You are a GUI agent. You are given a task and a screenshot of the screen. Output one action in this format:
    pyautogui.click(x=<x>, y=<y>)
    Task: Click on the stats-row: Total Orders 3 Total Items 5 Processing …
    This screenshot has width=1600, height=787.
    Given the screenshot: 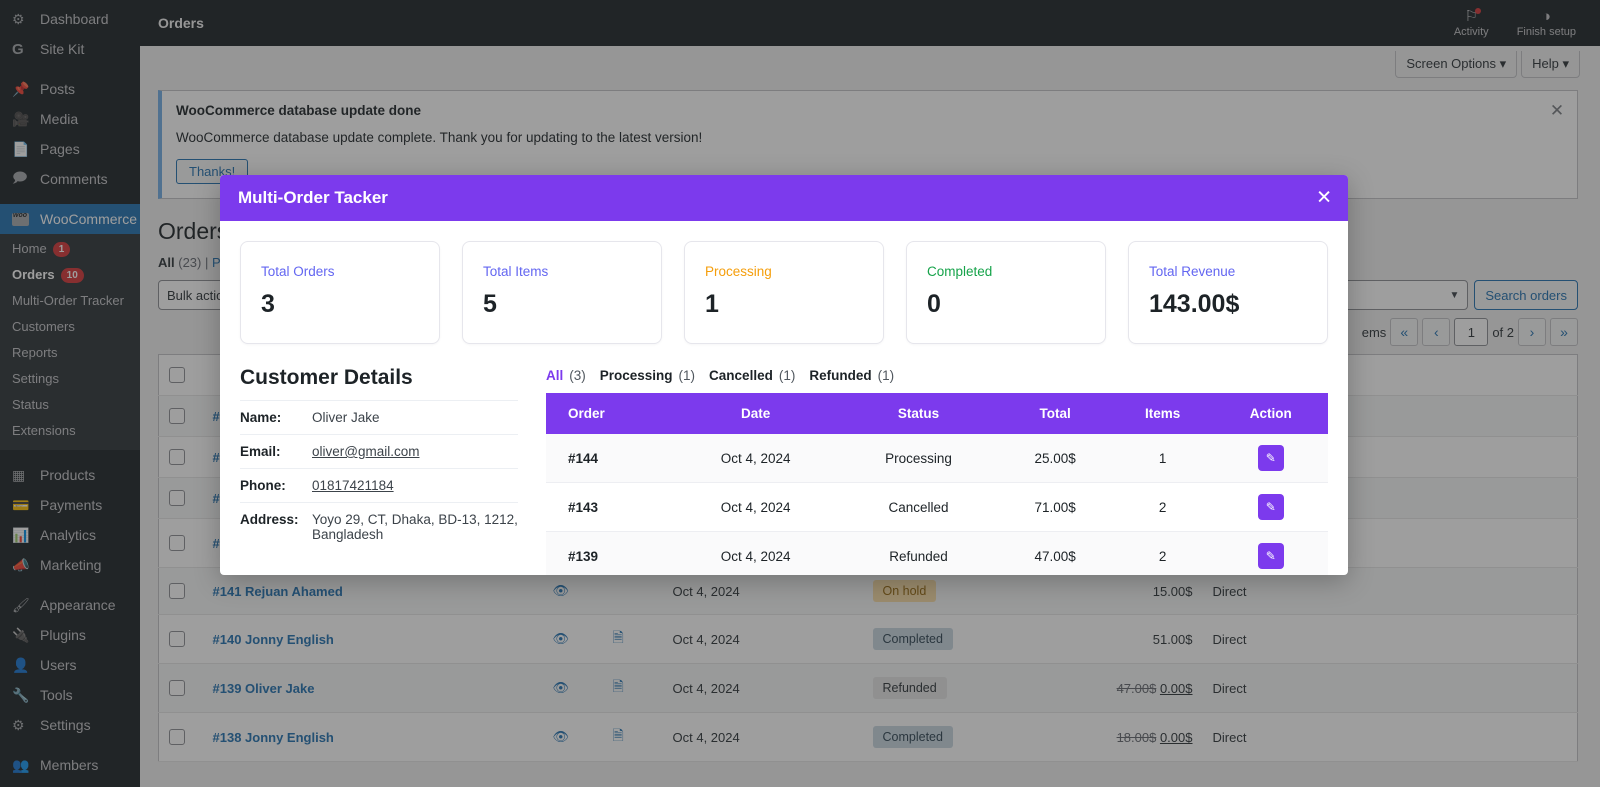 What is the action you would take?
    pyautogui.click(x=784, y=292)
    